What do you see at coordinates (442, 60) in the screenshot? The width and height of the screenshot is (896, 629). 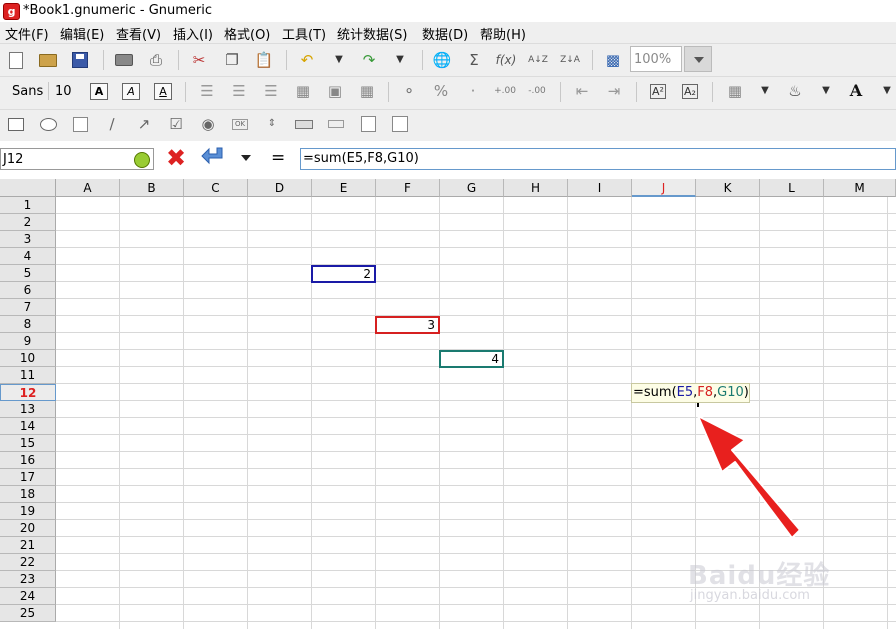 I see `hyperlink-button: 🌐` at bounding box center [442, 60].